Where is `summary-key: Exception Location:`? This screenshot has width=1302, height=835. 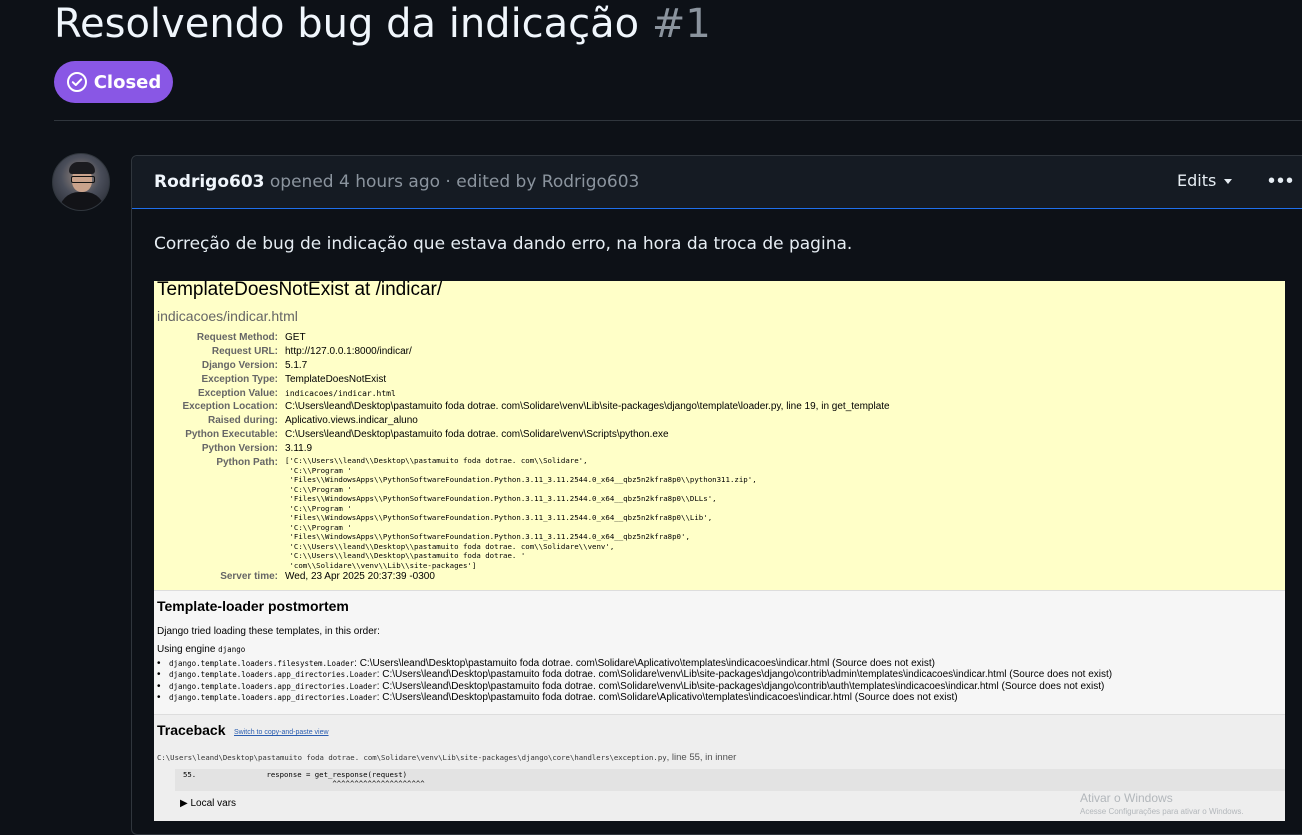 summary-key: Exception Location: is located at coordinates (230, 406).